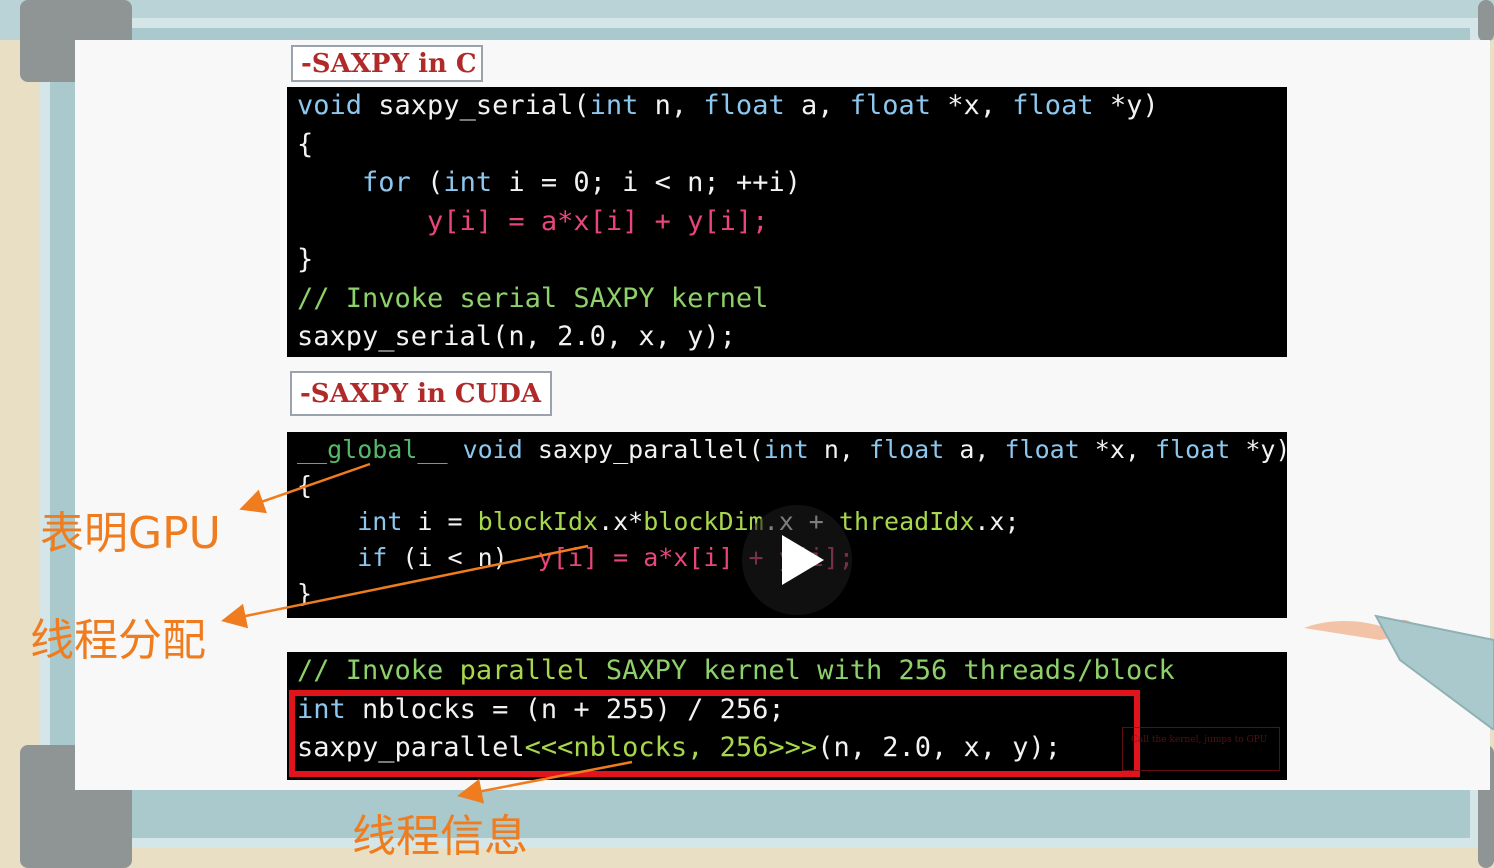 The image size is (1494, 868). What do you see at coordinates (803, 560) in the screenshot?
I see `play-icon` at bounding box center [803, 560].